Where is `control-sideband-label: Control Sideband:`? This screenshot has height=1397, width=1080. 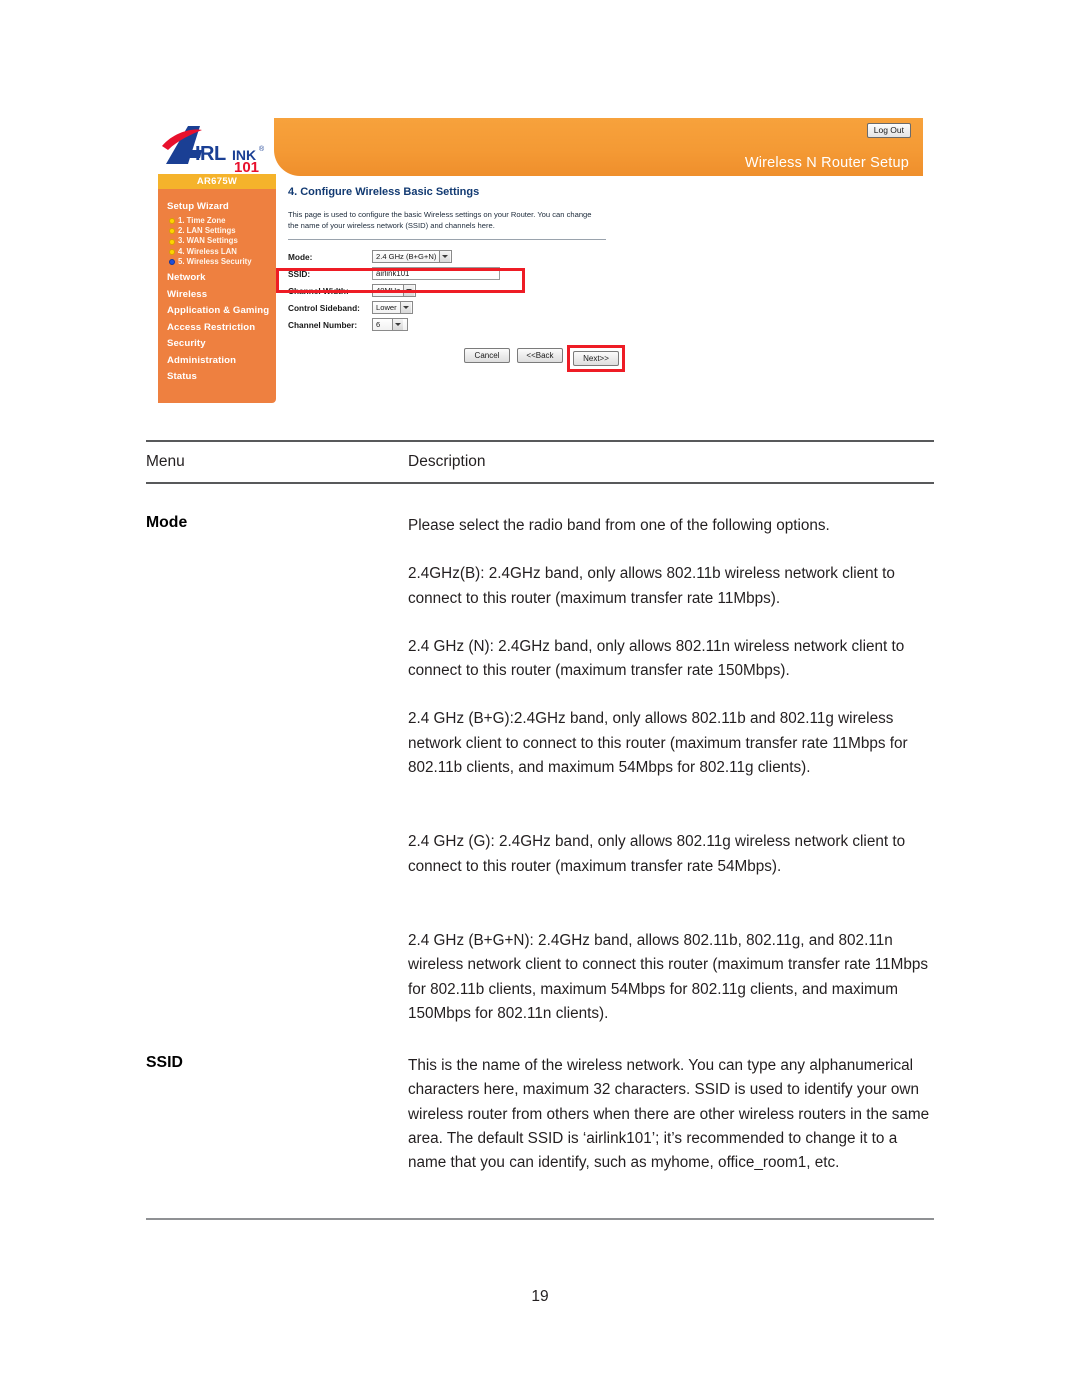 control-sideband-label: Control Sideband: is located at coordinates (324, 307).